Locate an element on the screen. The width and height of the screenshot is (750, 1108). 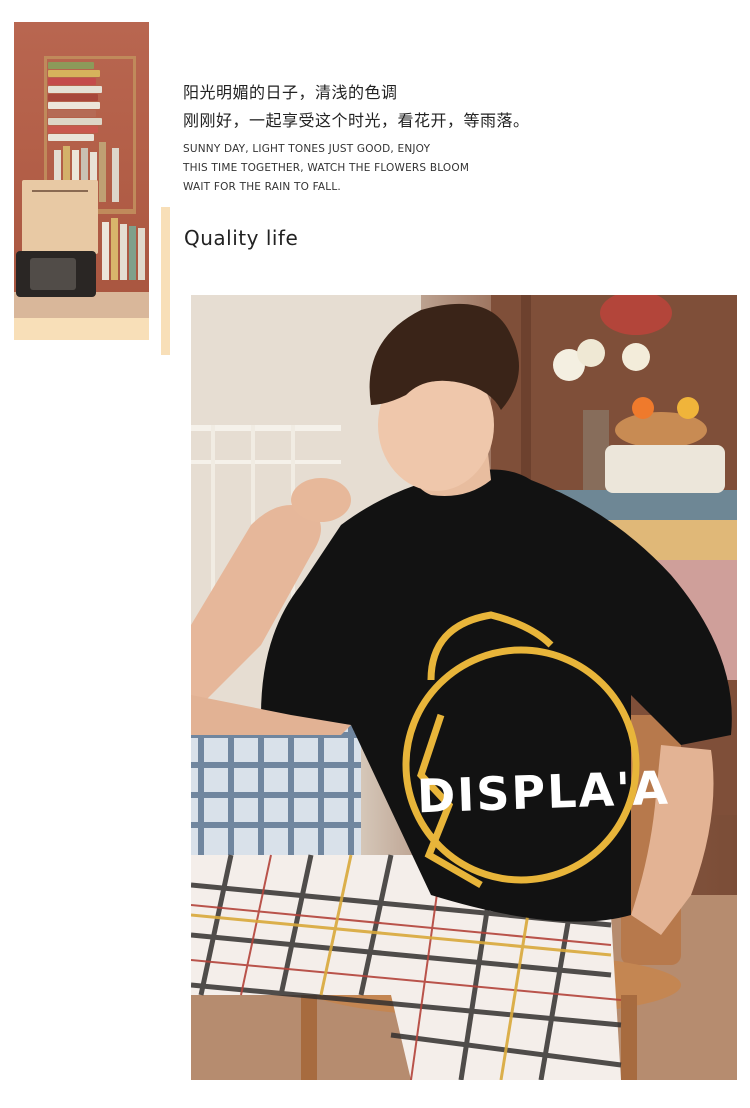
paper-bag is located at coordinates (60, 217).